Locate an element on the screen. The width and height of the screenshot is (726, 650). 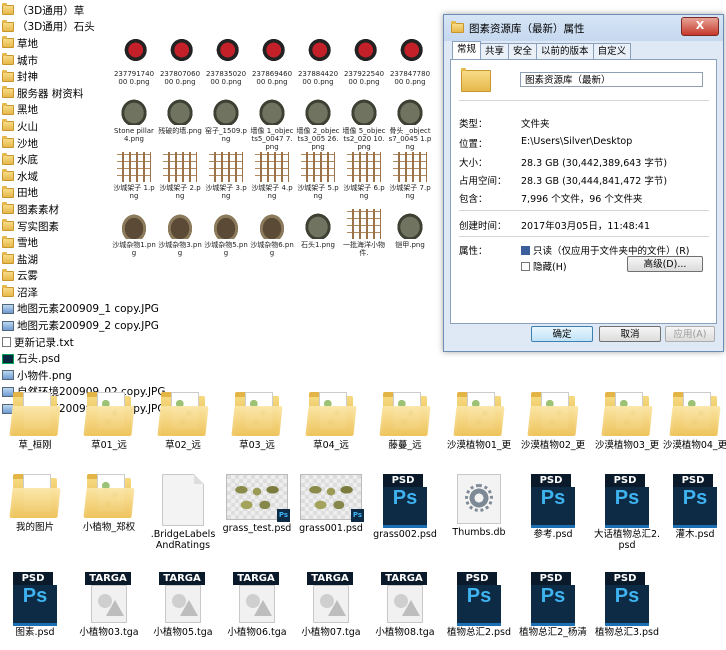
file-icon-item: .BridgeLabelsAndRatings is located at coordinates (183, 512).